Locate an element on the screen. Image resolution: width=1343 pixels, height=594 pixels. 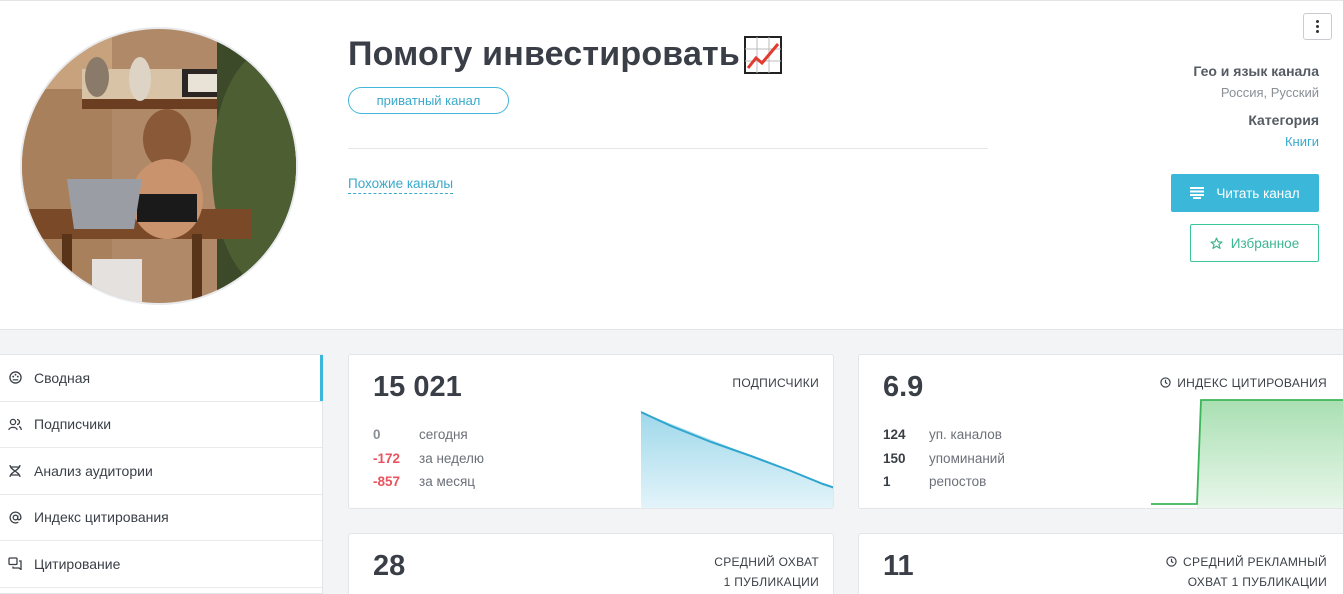
chart-increasing-icon is located at coordinates (763, 54).